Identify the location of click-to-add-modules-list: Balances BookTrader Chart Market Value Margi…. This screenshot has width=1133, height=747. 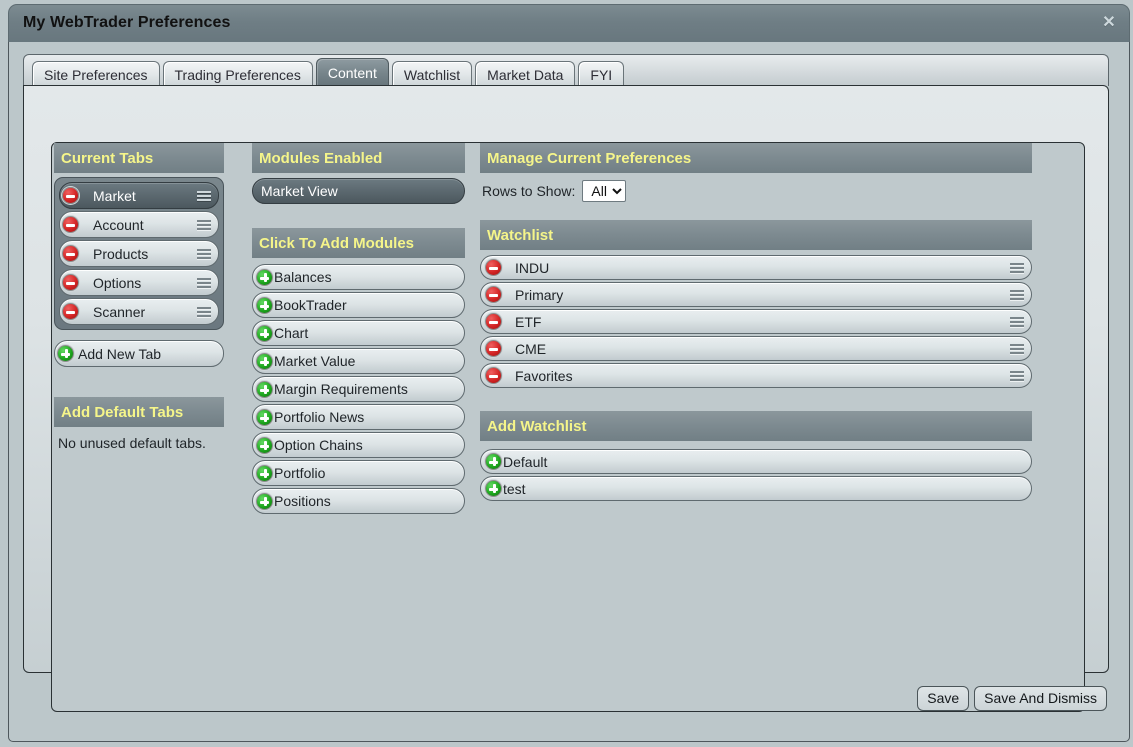
(358, 389).